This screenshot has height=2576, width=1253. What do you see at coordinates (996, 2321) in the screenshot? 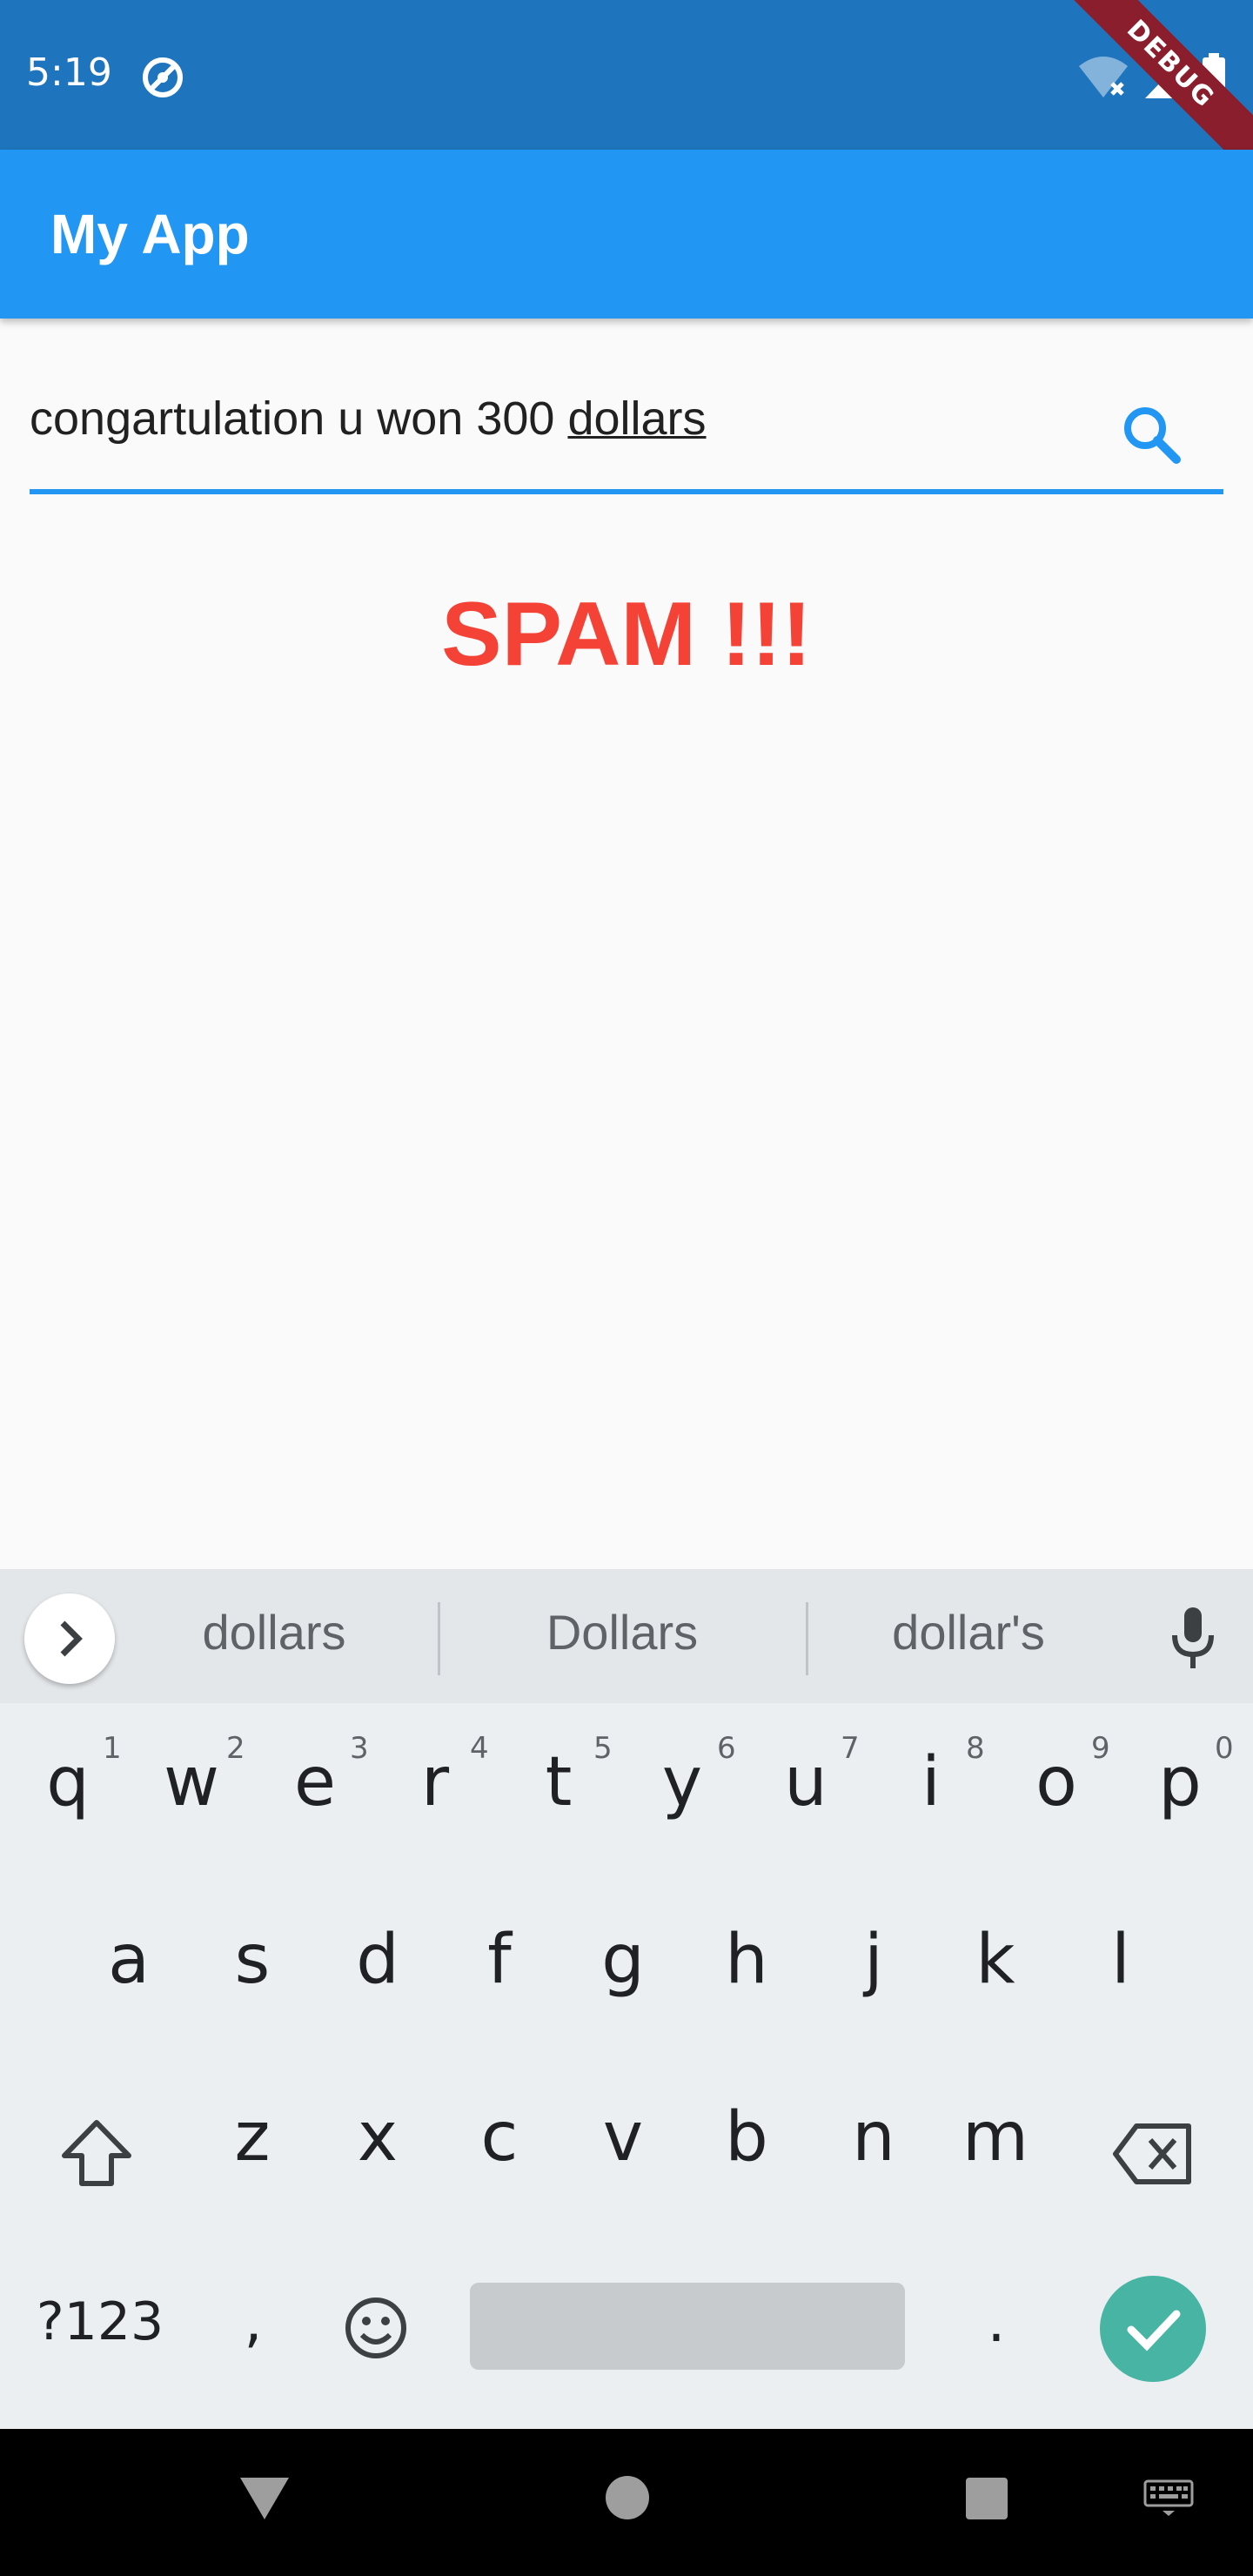
I see `period-key: .` at bounding box center [996, 2321].